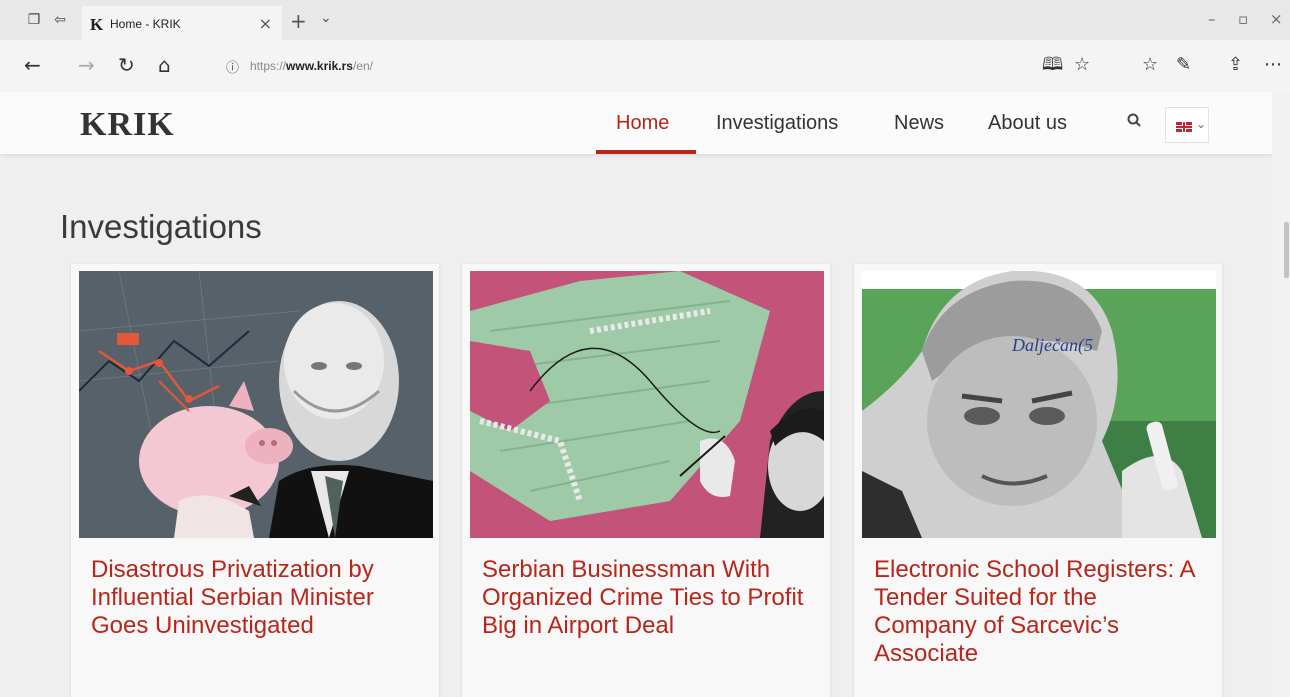 This screenshot has height=697, width=1290. Describe the element at coordinates (60, 20) in the screenshot. I see `set-aside-icon: ⇦` at that location.